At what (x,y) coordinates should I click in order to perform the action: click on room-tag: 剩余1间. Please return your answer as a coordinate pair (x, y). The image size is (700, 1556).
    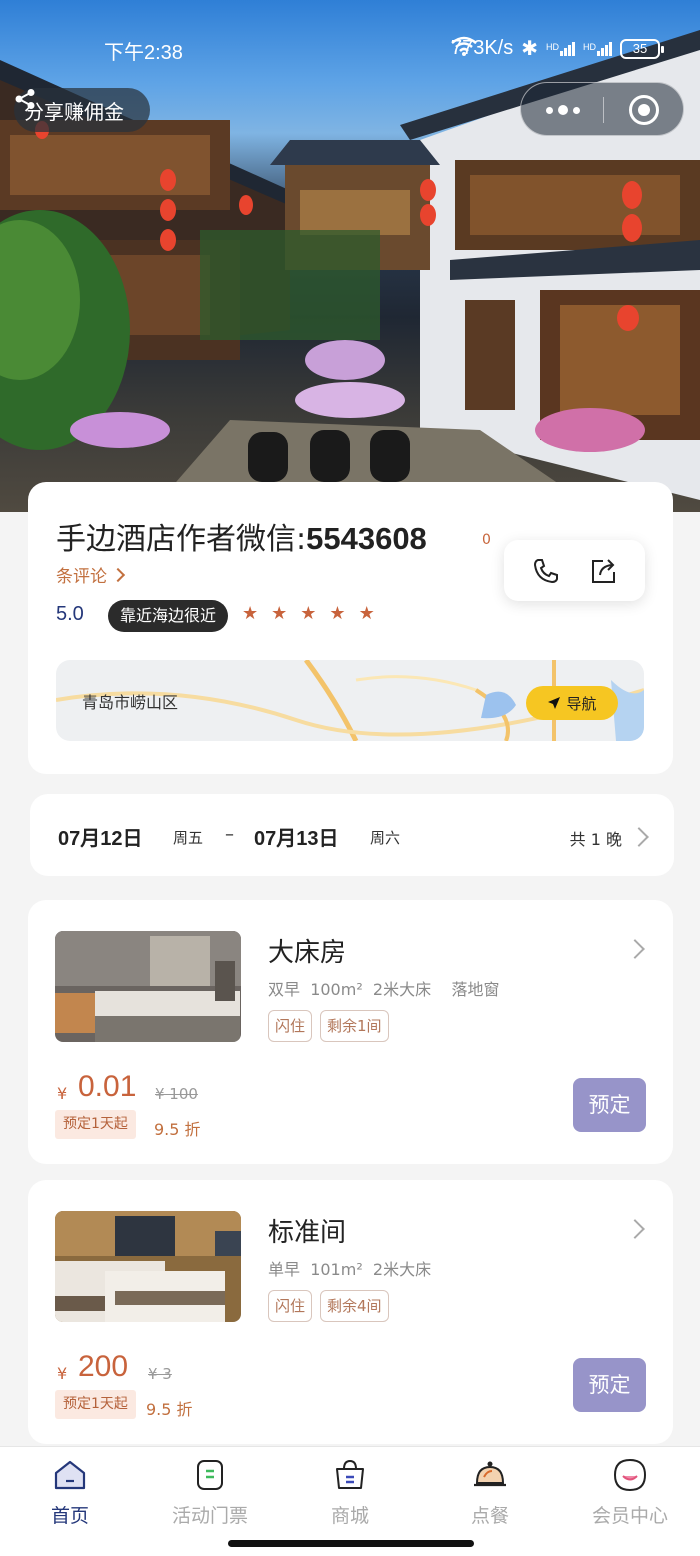
    Looking at the image, I should click on (354, 1026).